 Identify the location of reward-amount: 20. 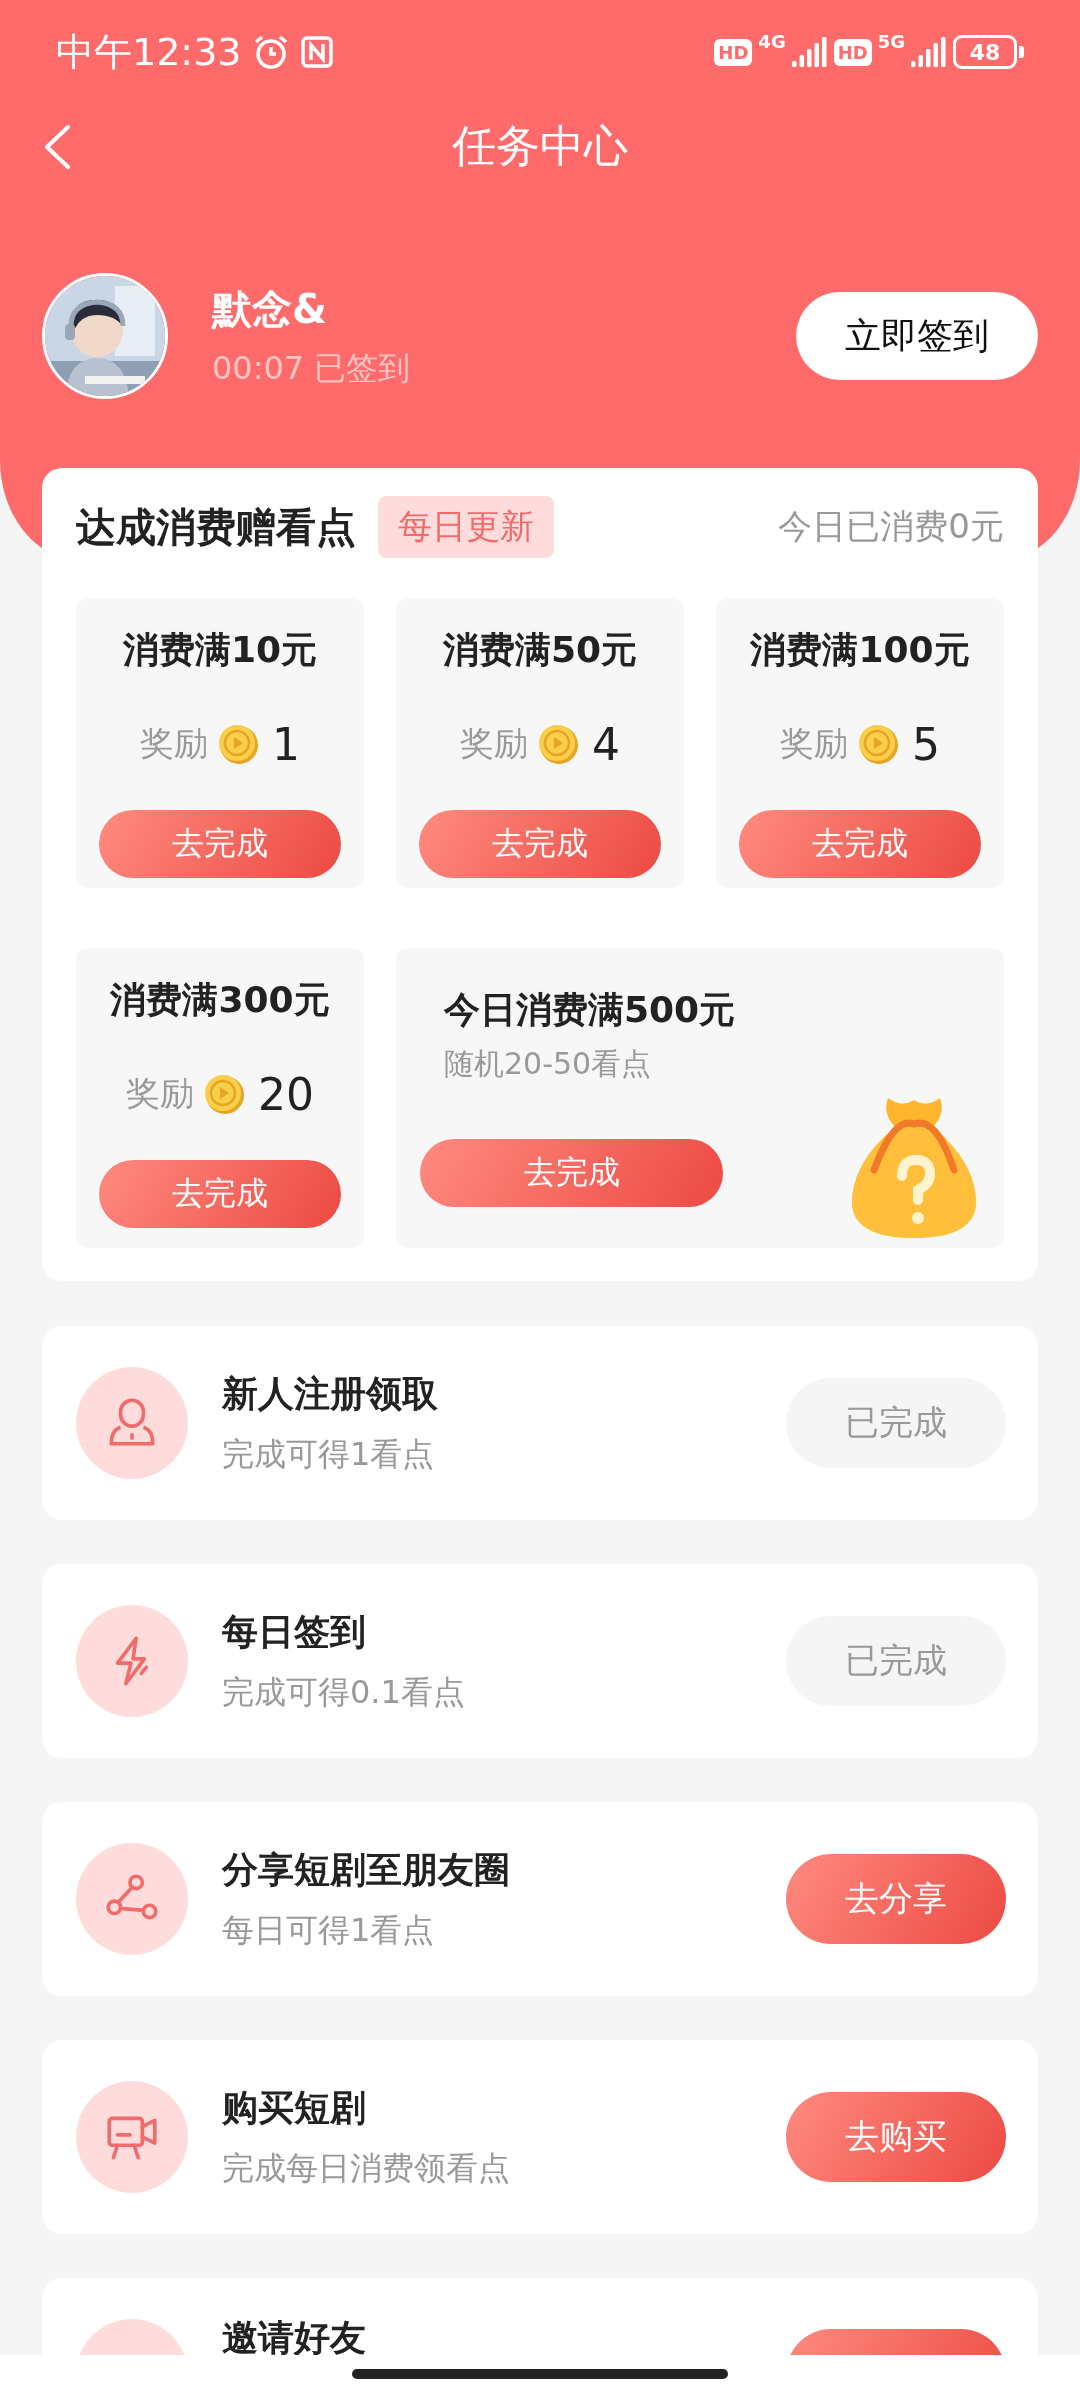
(286, 1094).